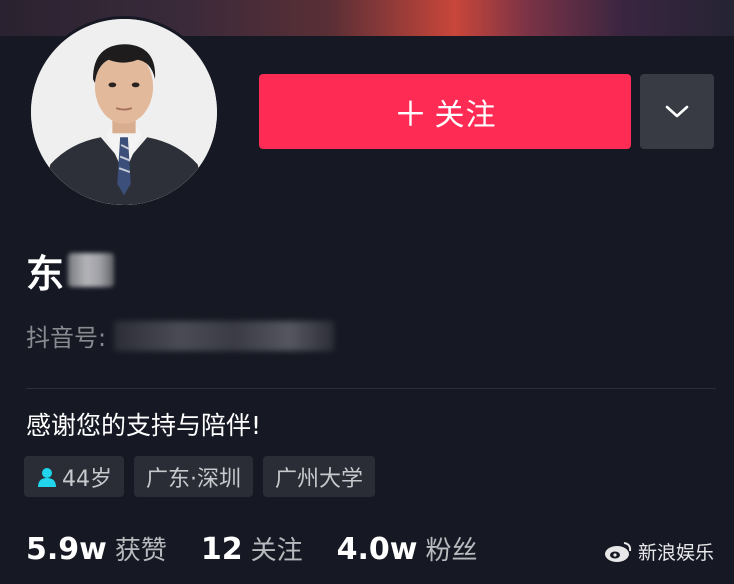 The height and width of the screenshot is (584, 734). I want to click on profile-tags: 44岁 广东·深圳 广州大学, so click(200, 476).